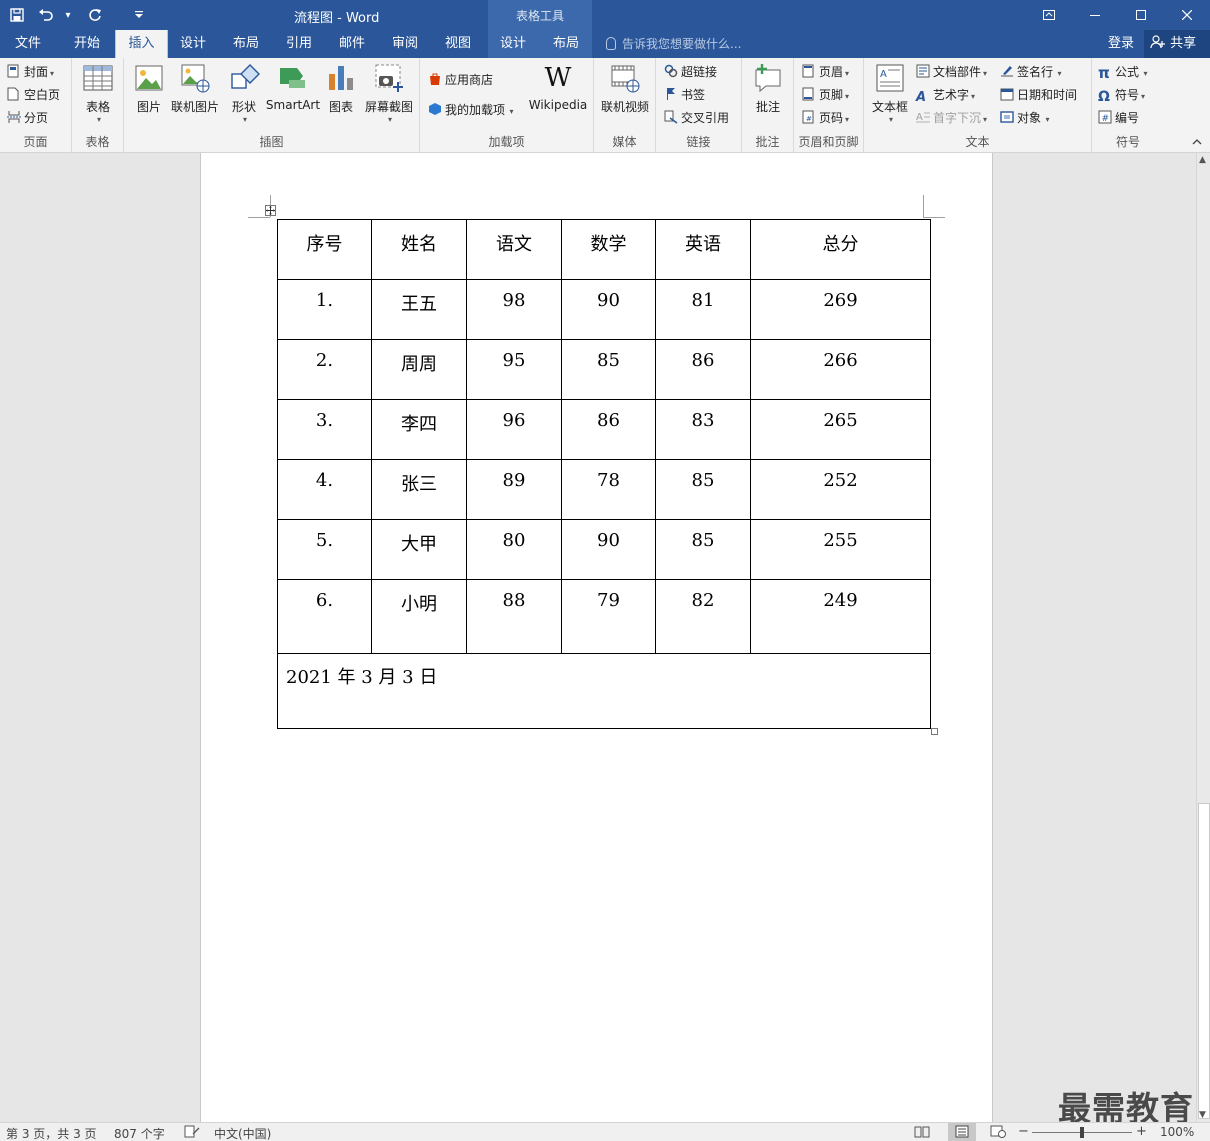 Image resolution: width=1210 pixels, height=1141 pixels. I want to click on table-cell: 4., so click(324, 489).